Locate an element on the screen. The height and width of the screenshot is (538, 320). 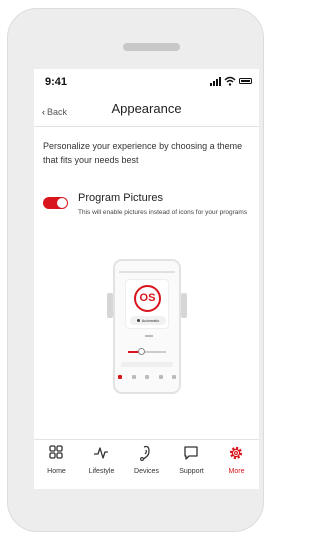
tab-home: Home is located at coordinates (56, 464).